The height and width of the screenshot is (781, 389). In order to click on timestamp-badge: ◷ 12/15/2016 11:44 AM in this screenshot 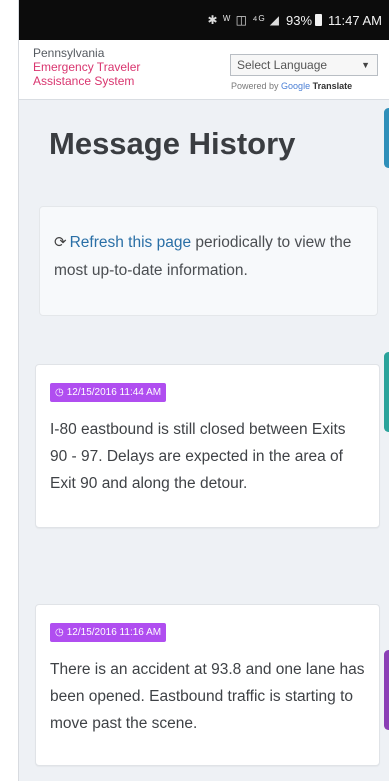, I will do `click(108, 392)`.